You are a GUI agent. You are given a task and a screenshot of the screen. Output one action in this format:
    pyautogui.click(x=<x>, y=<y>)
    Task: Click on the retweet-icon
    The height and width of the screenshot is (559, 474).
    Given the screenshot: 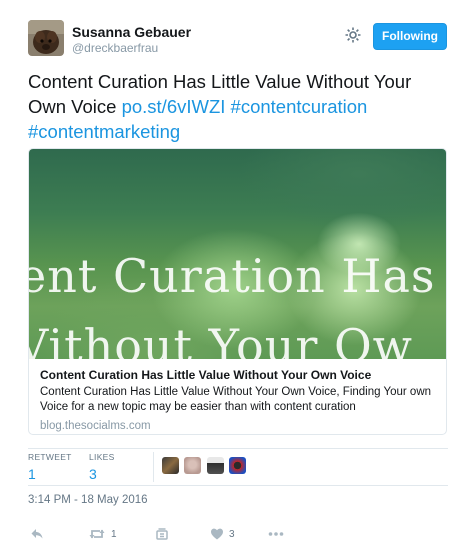 What is the action you would take?
    pyautogui.click(x=97, y=534)
    